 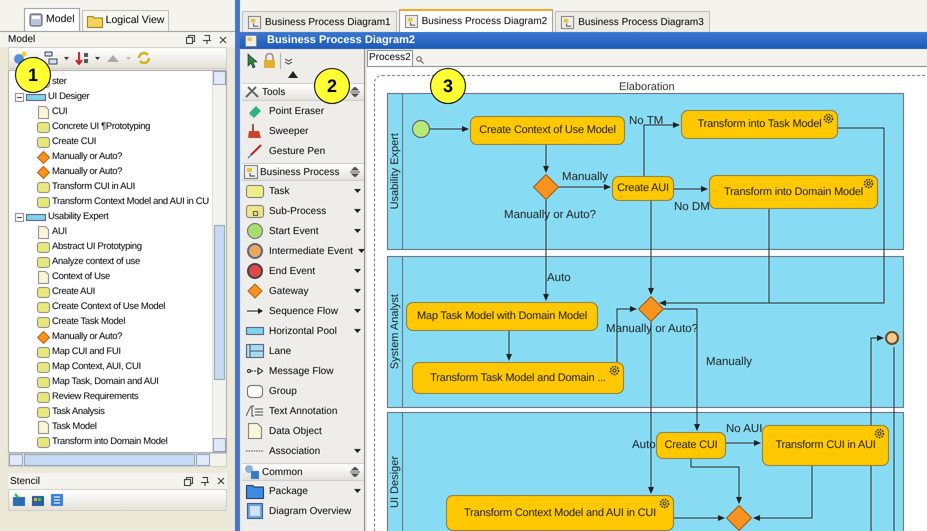 I want to click on tree-item-label: CUI, so click(x=60, y=112).